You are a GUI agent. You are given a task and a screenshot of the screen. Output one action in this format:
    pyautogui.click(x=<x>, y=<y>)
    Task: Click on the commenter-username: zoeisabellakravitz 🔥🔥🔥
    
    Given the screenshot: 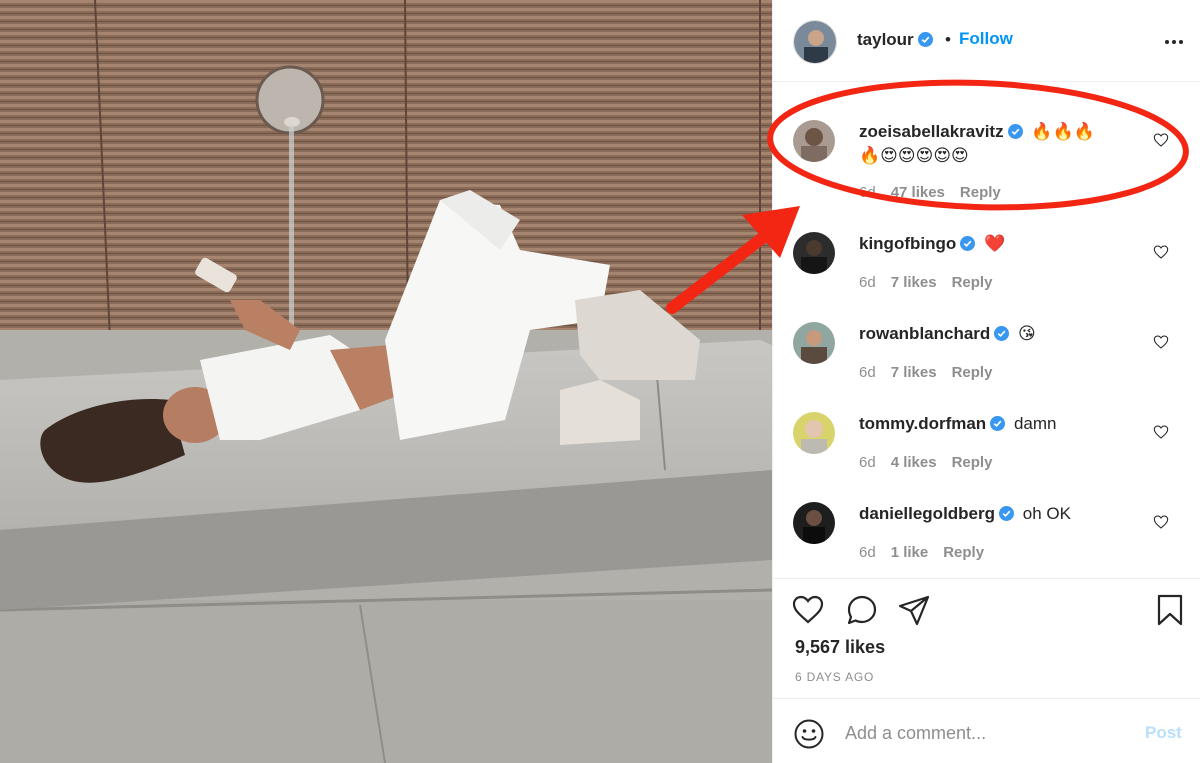 What is the action you would take?
    pyautogui.click(x=977, y=132)
    